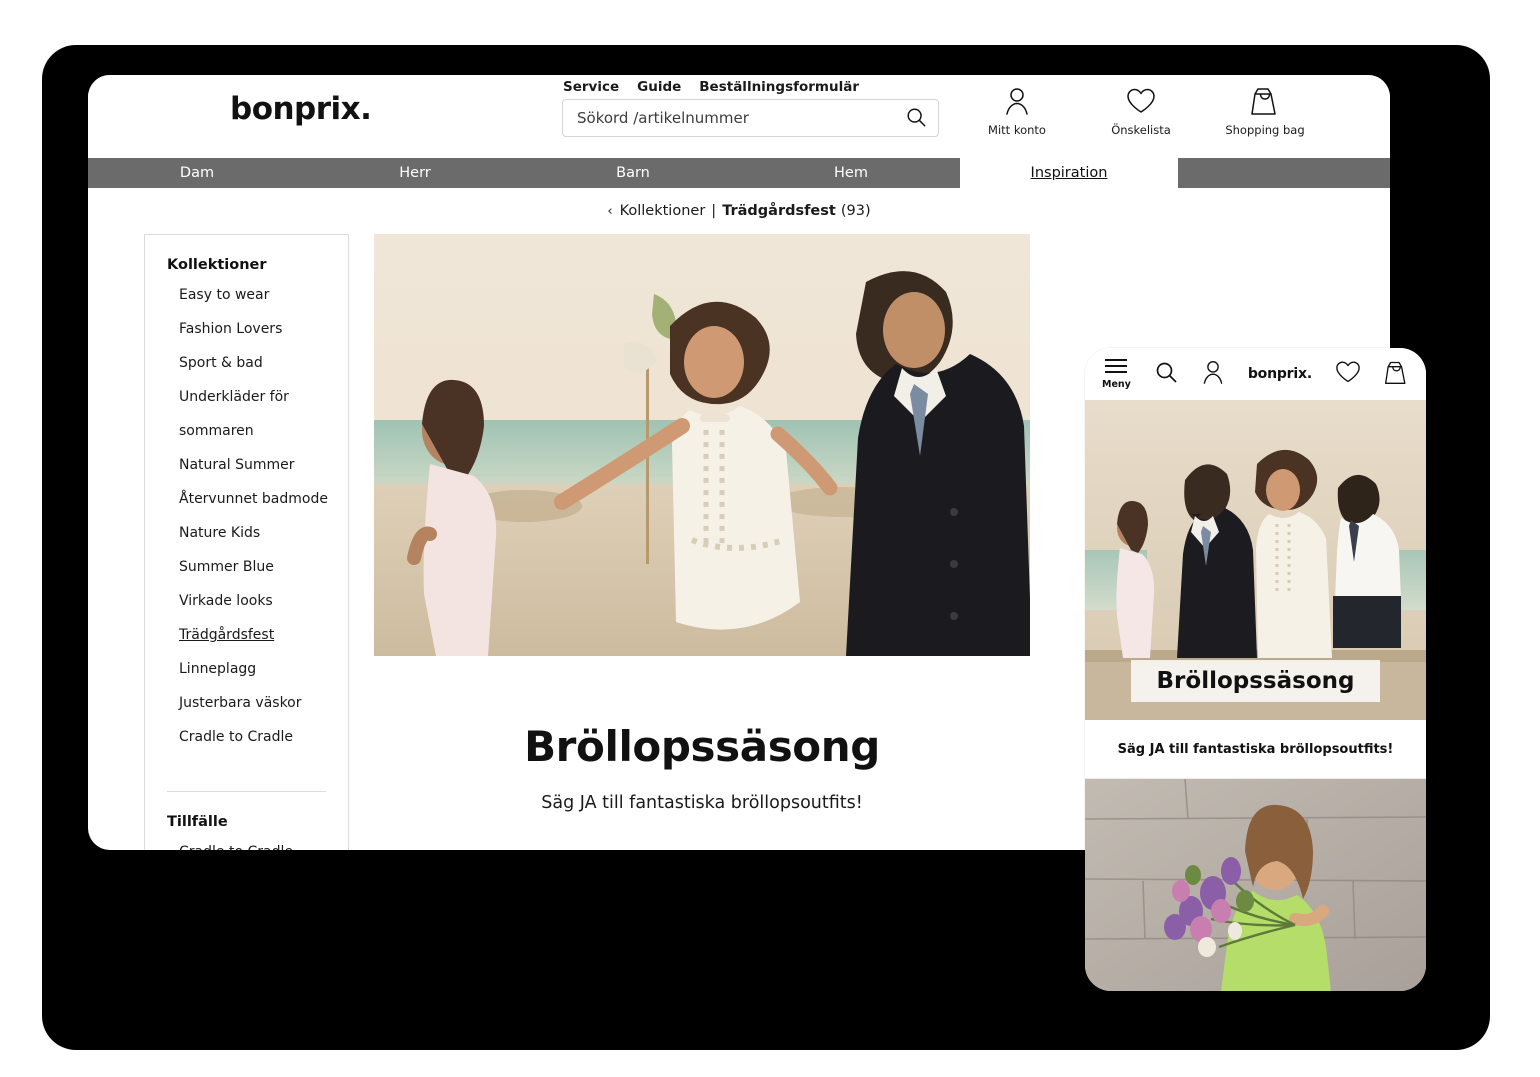 This screenshot has width=1540, height=1077. I want to click on account-label: Mitt konto, so click(1017, 130).